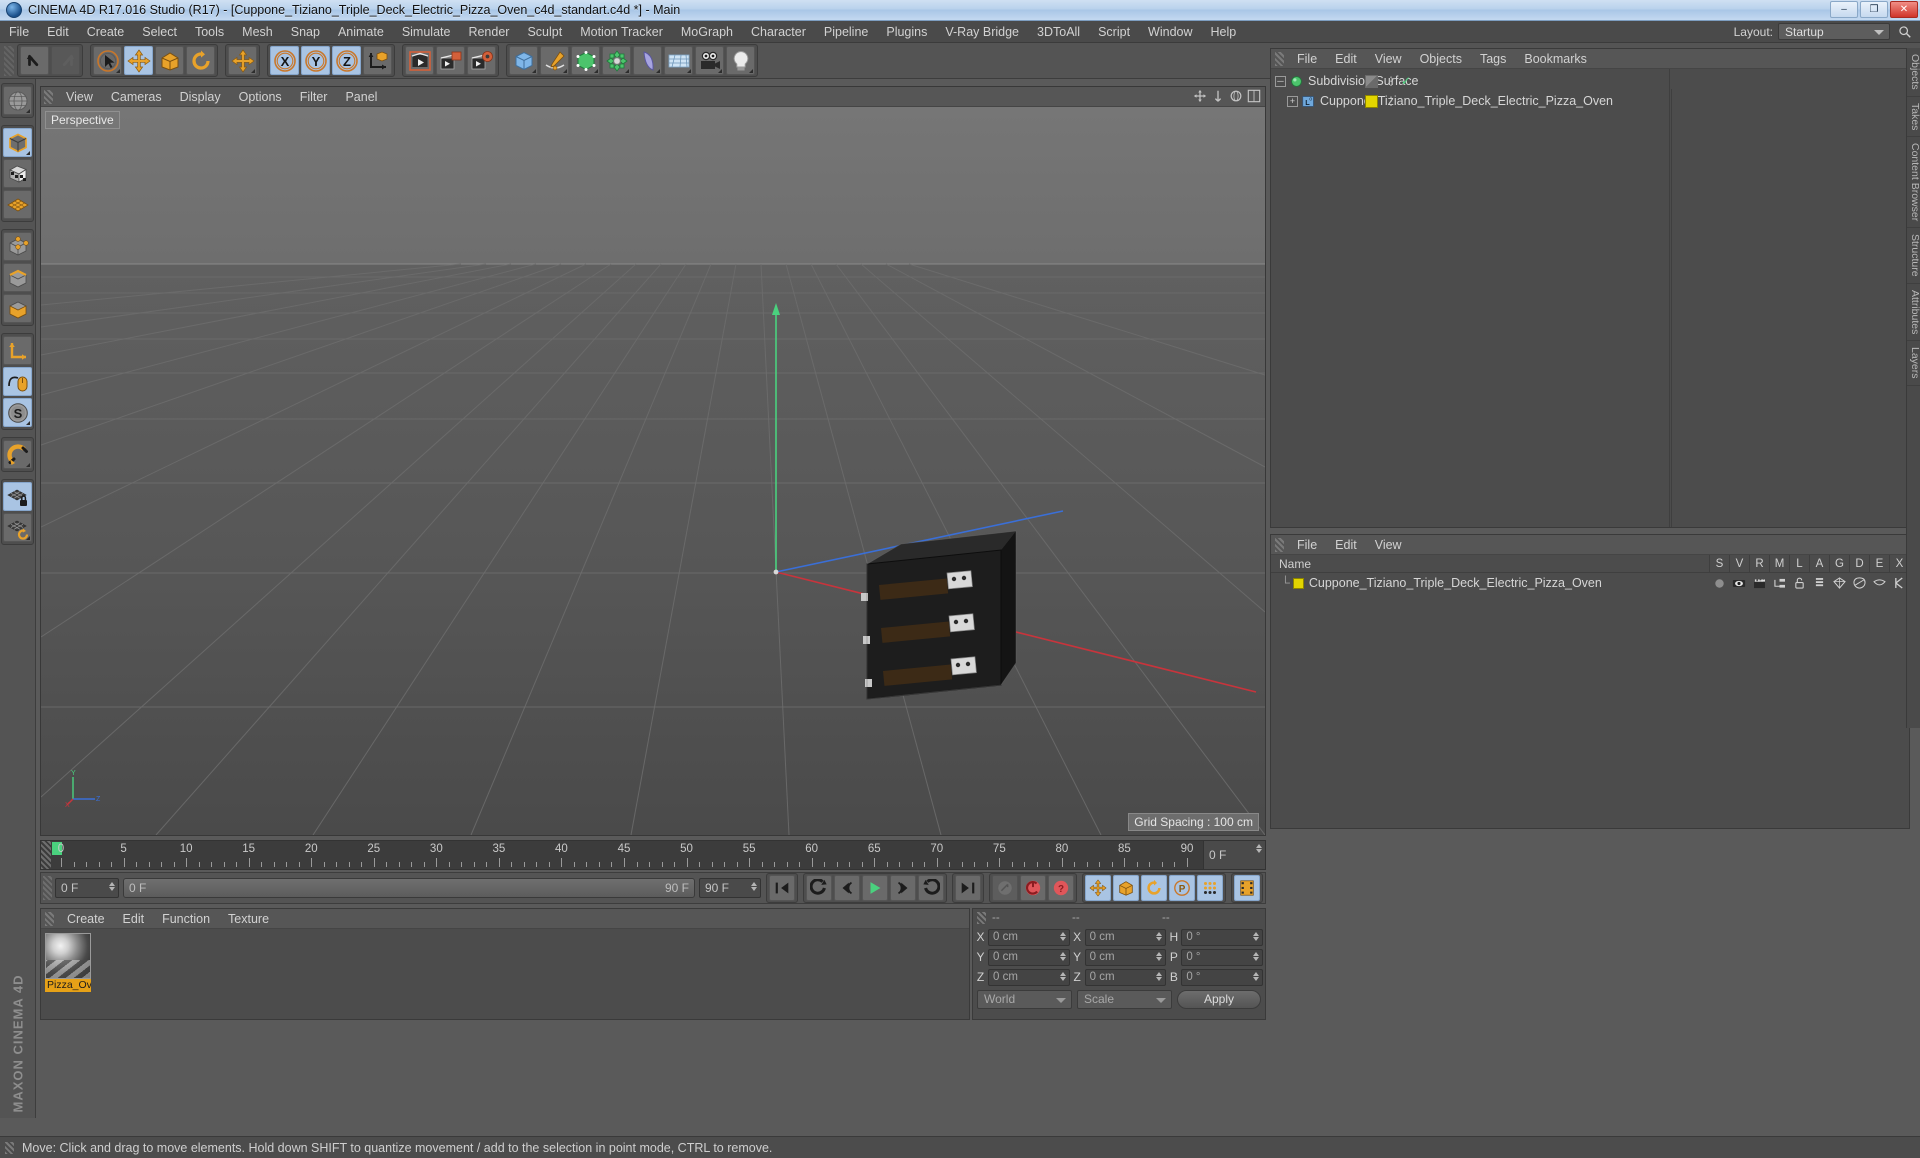 The height and width of the screenshot is (1158, 1920). Describe the element at coordinates (159, 32) in the screenshot. I see `menu-select: Select` at that location.